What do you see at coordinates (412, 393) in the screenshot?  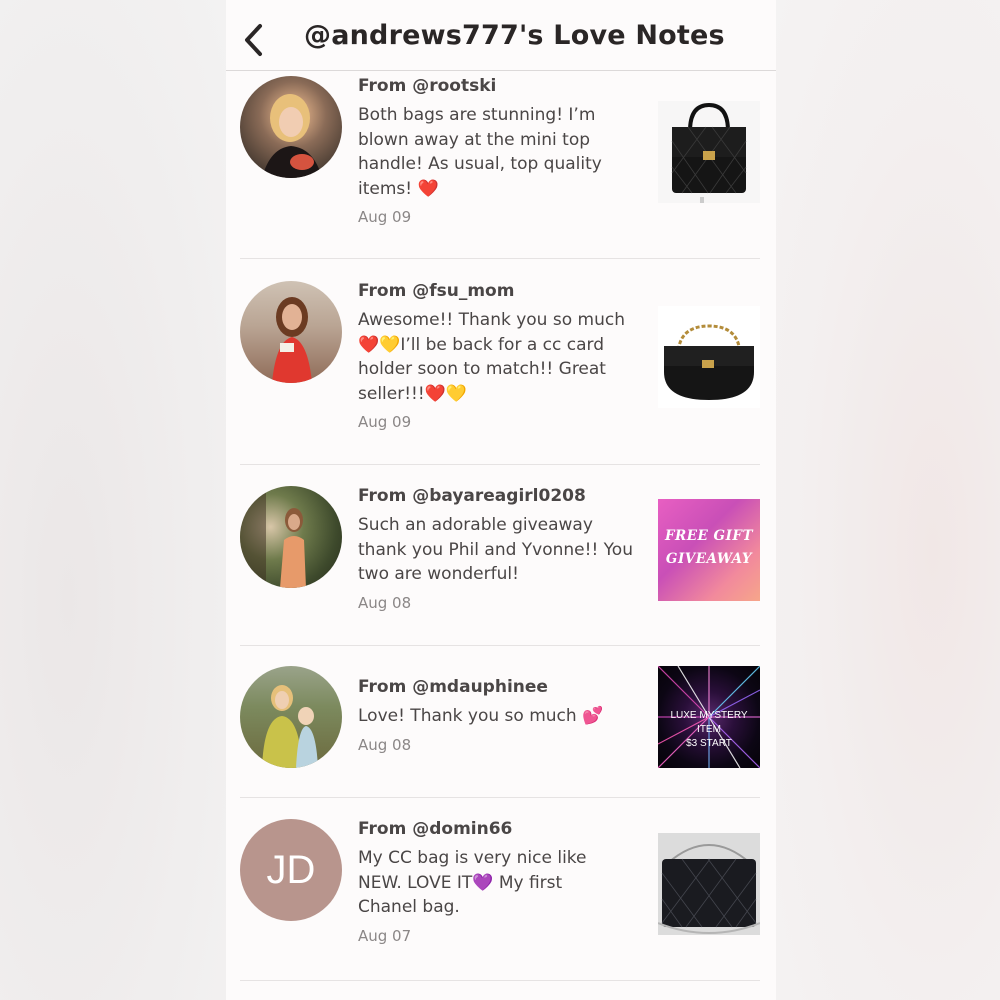 I see `message-line: seller!!!❤️💛` at bounding box center [412, 393].